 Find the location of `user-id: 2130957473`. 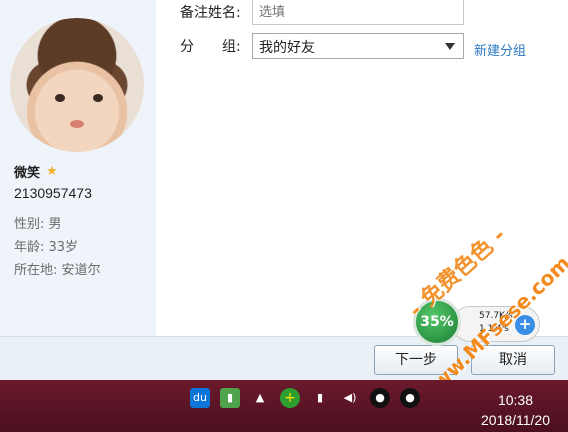

user-id: 2130957473 is located at coordinates (53, 193).